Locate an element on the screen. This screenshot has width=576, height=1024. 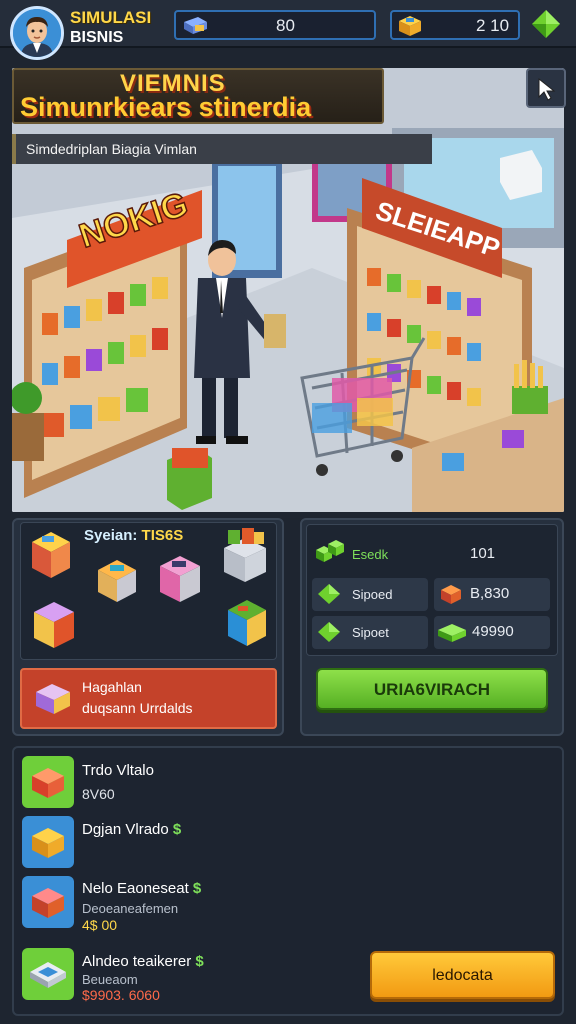
list-item-2-thumb is located at coordinates (48, 842).